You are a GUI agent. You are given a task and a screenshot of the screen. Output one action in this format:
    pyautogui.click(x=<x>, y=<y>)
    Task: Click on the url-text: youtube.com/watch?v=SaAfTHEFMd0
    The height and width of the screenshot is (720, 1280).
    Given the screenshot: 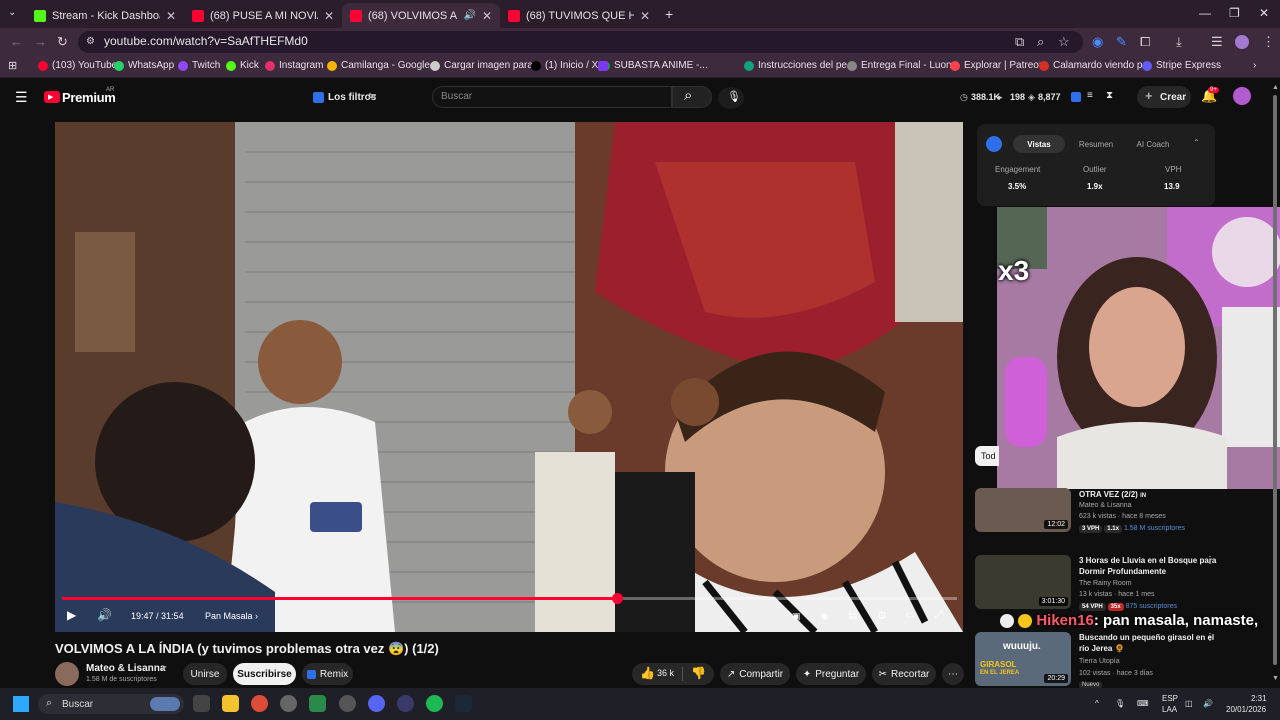 What is the action you would take?
    pyautogui.click(x=206, y=41)
    